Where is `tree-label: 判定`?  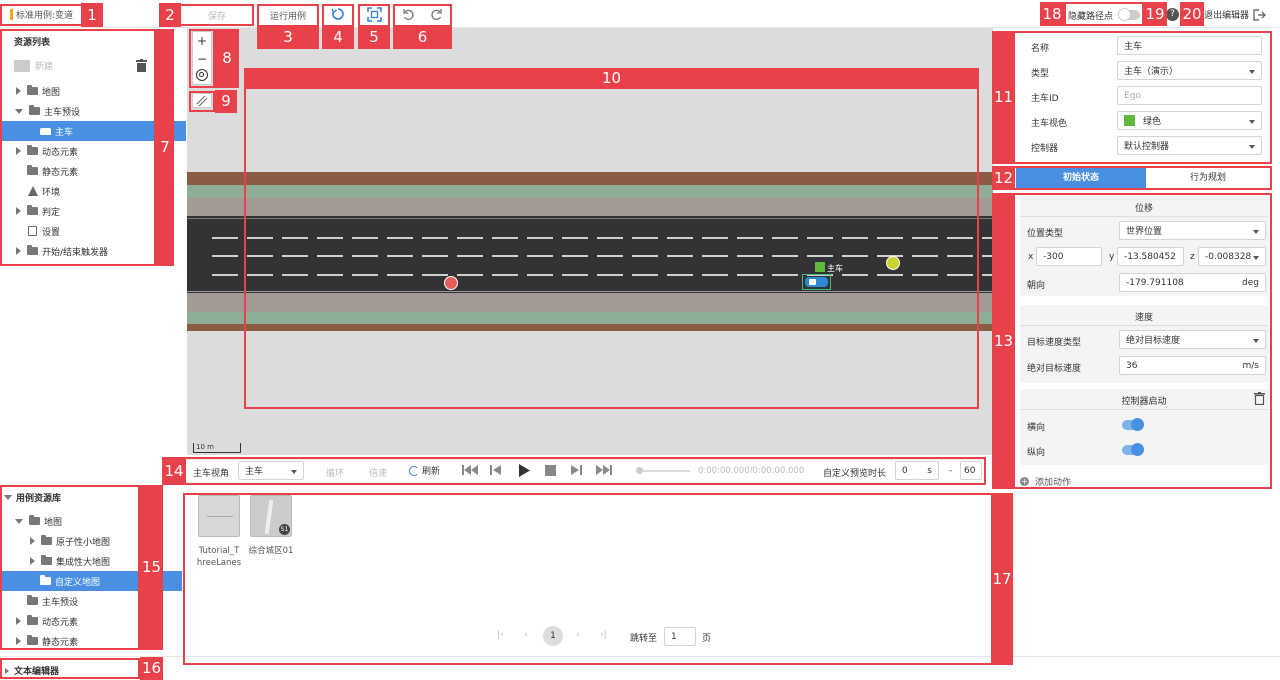
tree-label: 判定 is located at coordinates (51, 212).